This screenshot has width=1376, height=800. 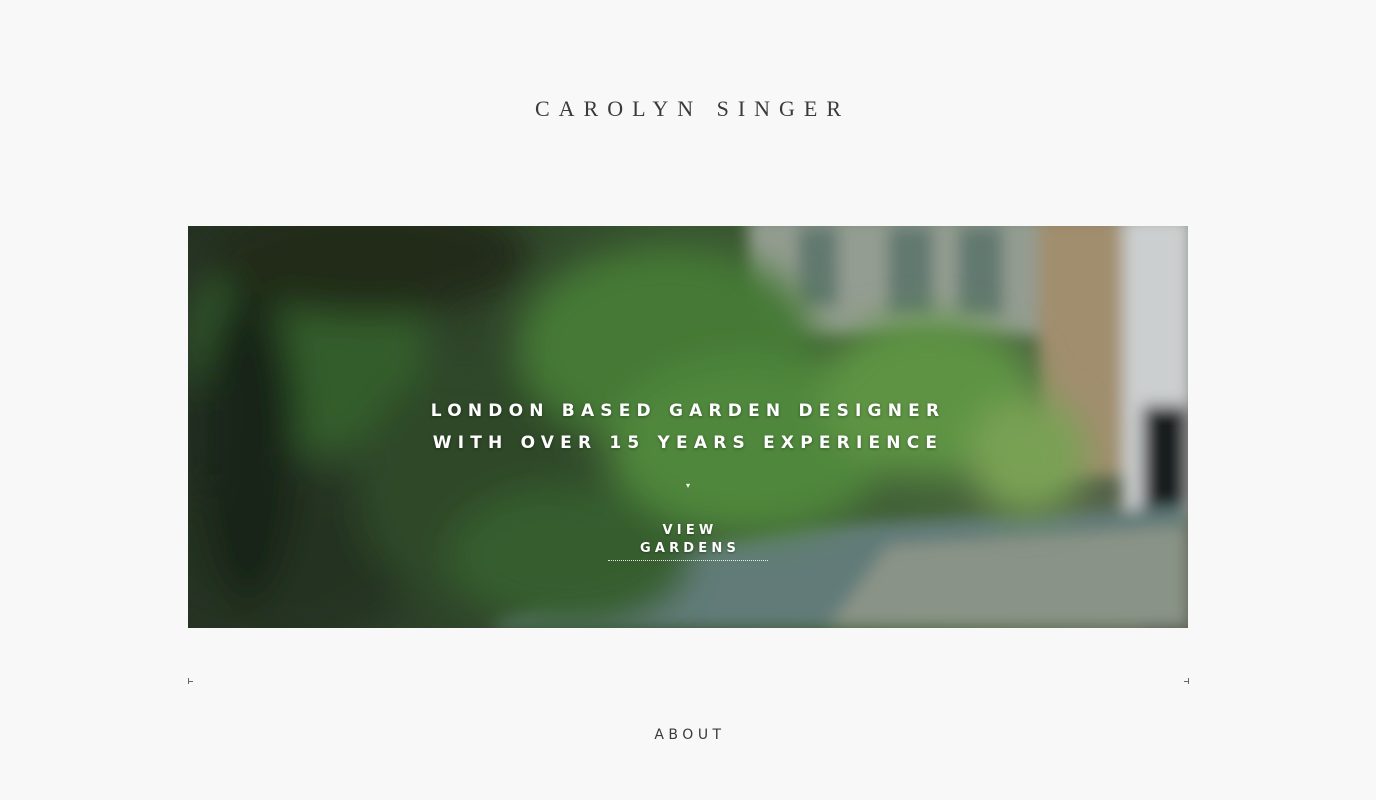 What do you see at coordinates (688, 443) in the screenshot?
I see `hero-tagline-line2: WITH OVER 15 YEARS EXPERIENCE` at bounding box center [688, 443].